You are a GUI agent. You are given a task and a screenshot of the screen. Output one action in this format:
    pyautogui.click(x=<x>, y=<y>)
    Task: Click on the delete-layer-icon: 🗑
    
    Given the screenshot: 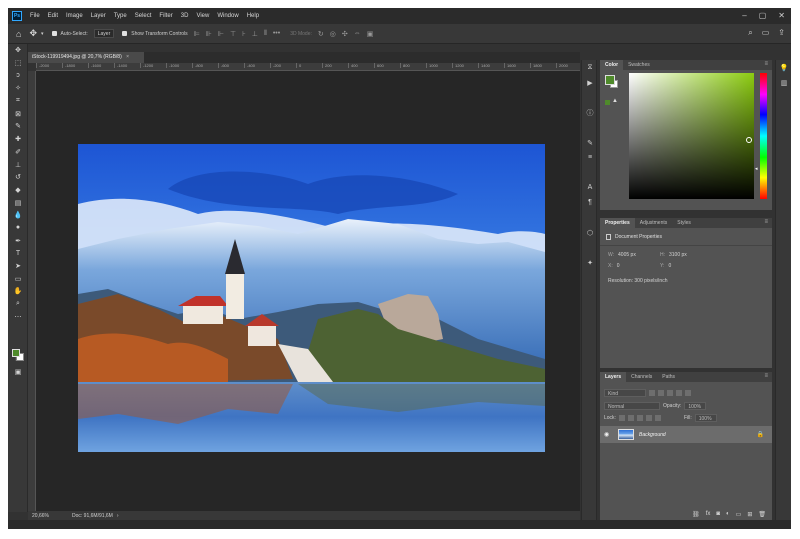 What is the action you would take?
    pyautogui.click(x=762, y=514)
    